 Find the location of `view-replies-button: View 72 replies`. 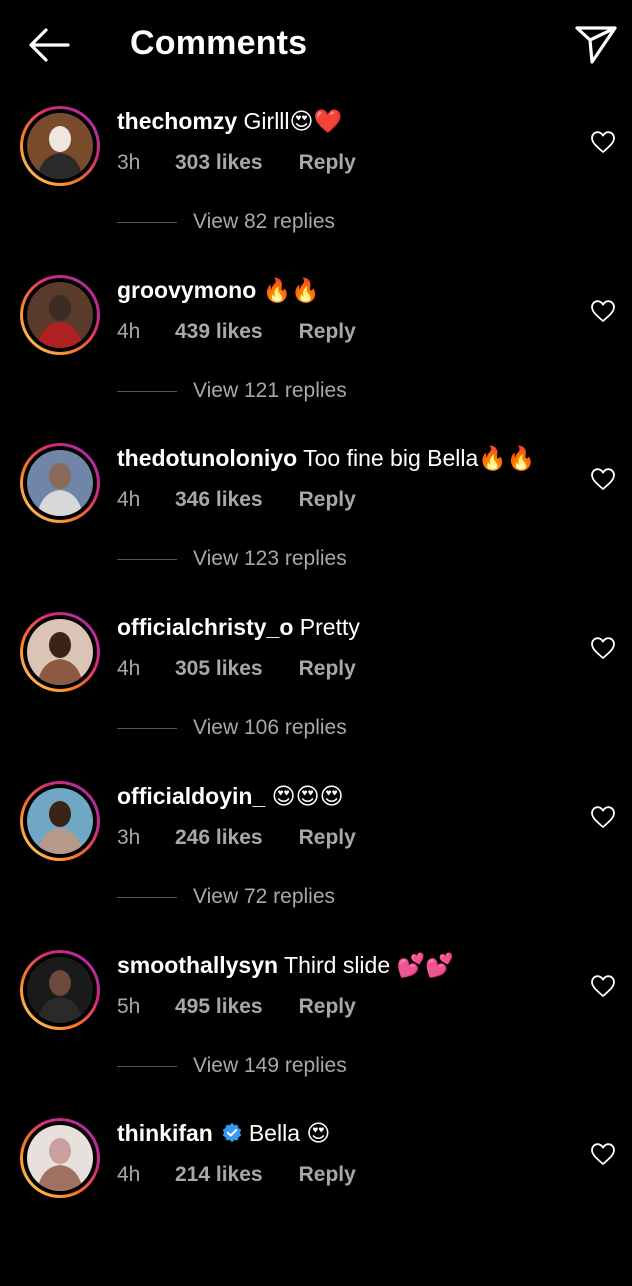

view-replies-button: View 72 replies is located at coordinates (226, 898).